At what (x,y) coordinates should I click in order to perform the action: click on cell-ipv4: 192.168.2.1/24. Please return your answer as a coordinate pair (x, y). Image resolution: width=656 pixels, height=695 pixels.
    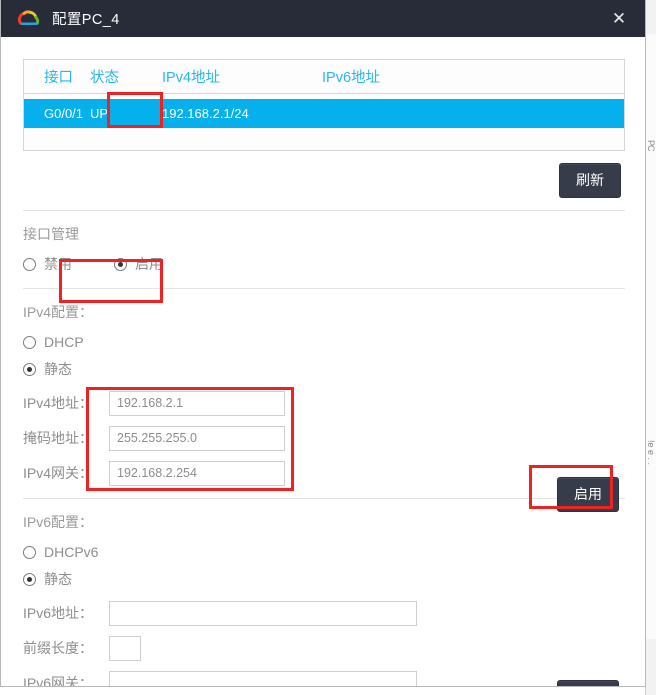
    Looking at the image, I should click on (205, 113).